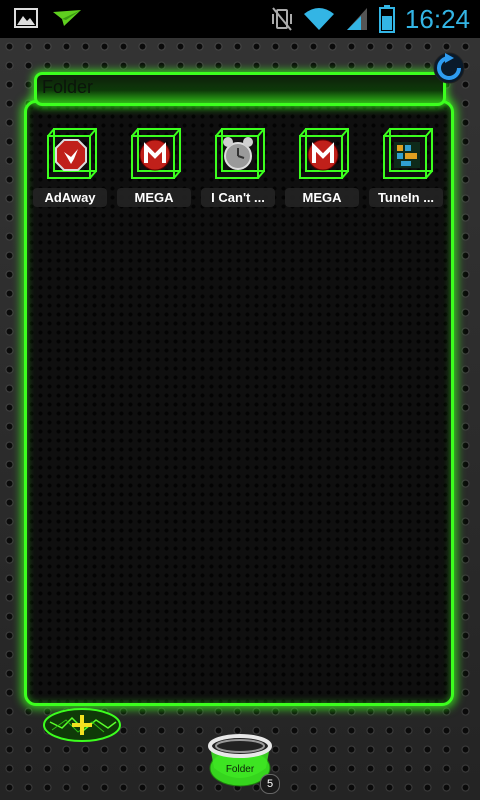 Image resolution: width=480 pixels, height=800 pixels. Describe the element at coordinates (82, 725) in the screenshot. I see `add-app-button` at that location.